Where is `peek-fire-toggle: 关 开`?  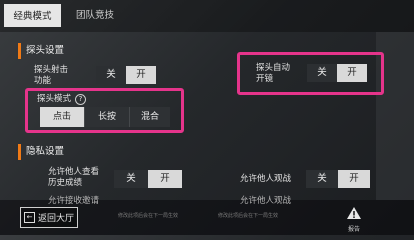
peek-fire-toggle: 关 开 is located at coordinates (126, 75).